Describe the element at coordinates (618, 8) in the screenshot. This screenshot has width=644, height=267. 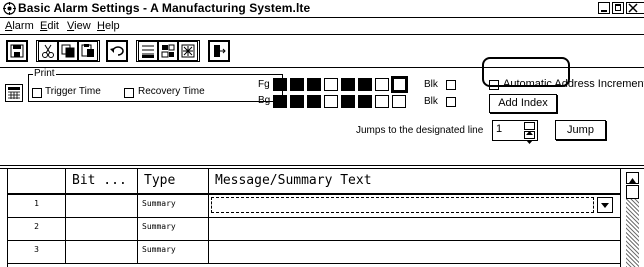
I see `maximize-button` at that location.